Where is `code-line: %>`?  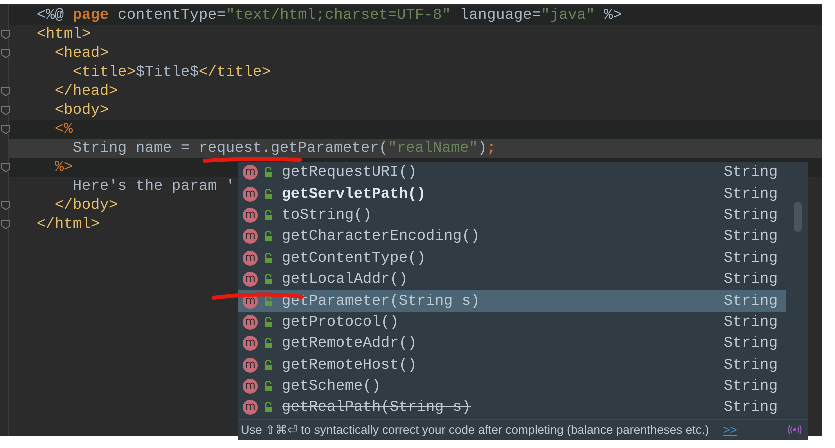 code-line: %> is located at coordinates (64, 167).